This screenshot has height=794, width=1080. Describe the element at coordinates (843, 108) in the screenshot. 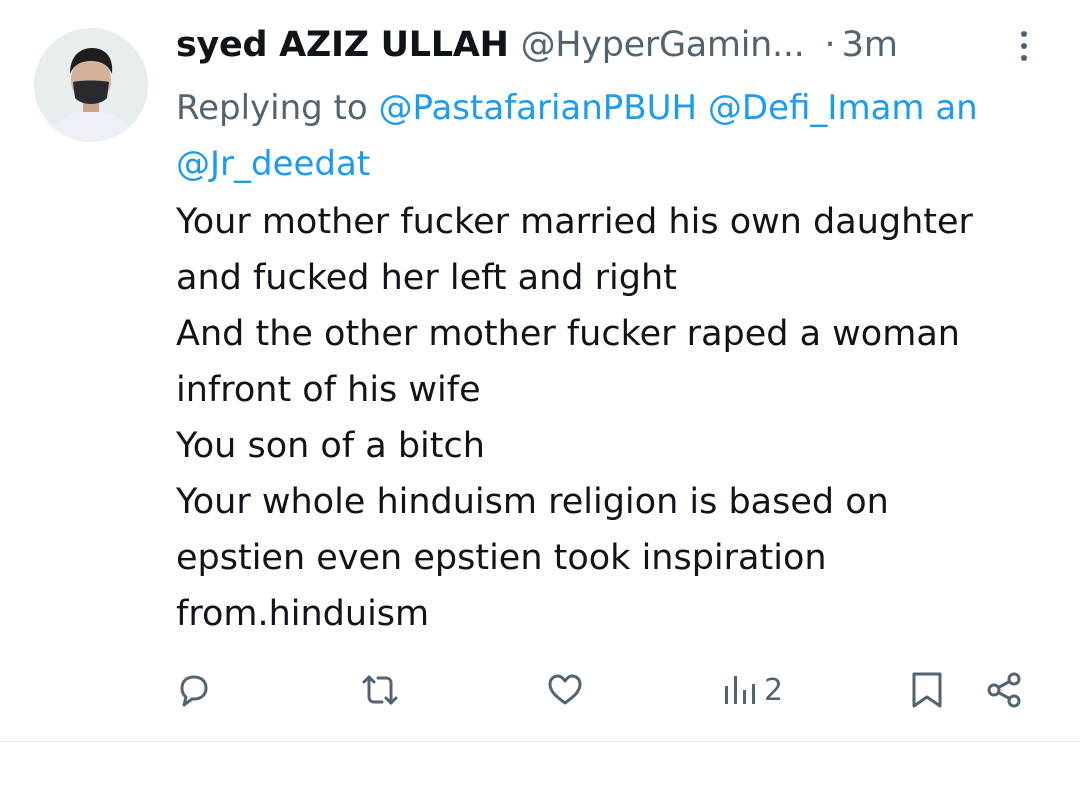

I see `mention-link: @Defi_Imam an` at that location.